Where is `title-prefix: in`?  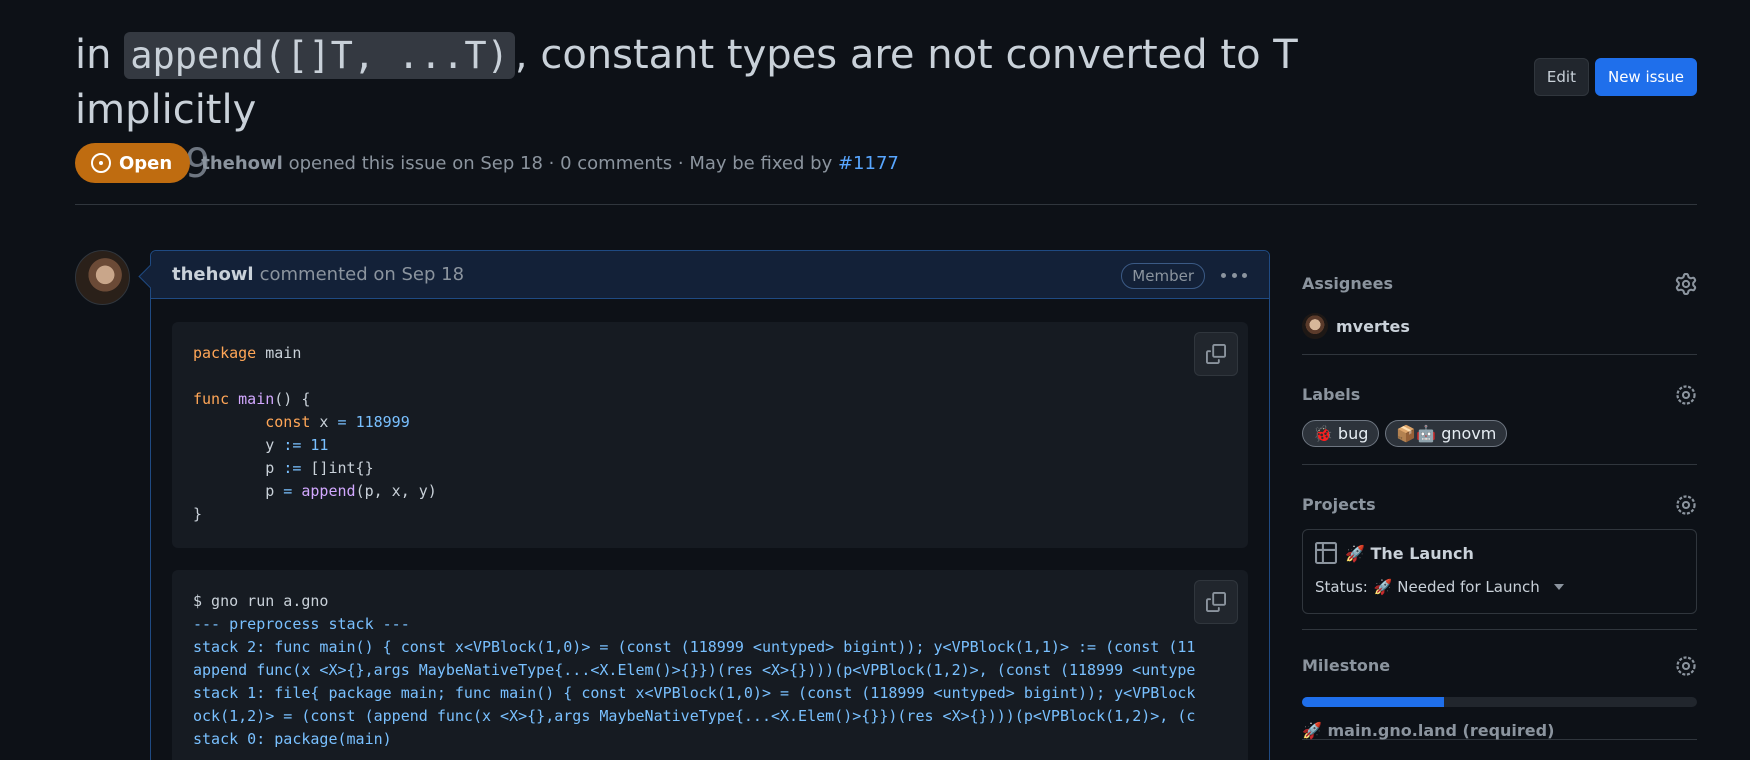 title-prefix: in is located at coordinates (100, 55).